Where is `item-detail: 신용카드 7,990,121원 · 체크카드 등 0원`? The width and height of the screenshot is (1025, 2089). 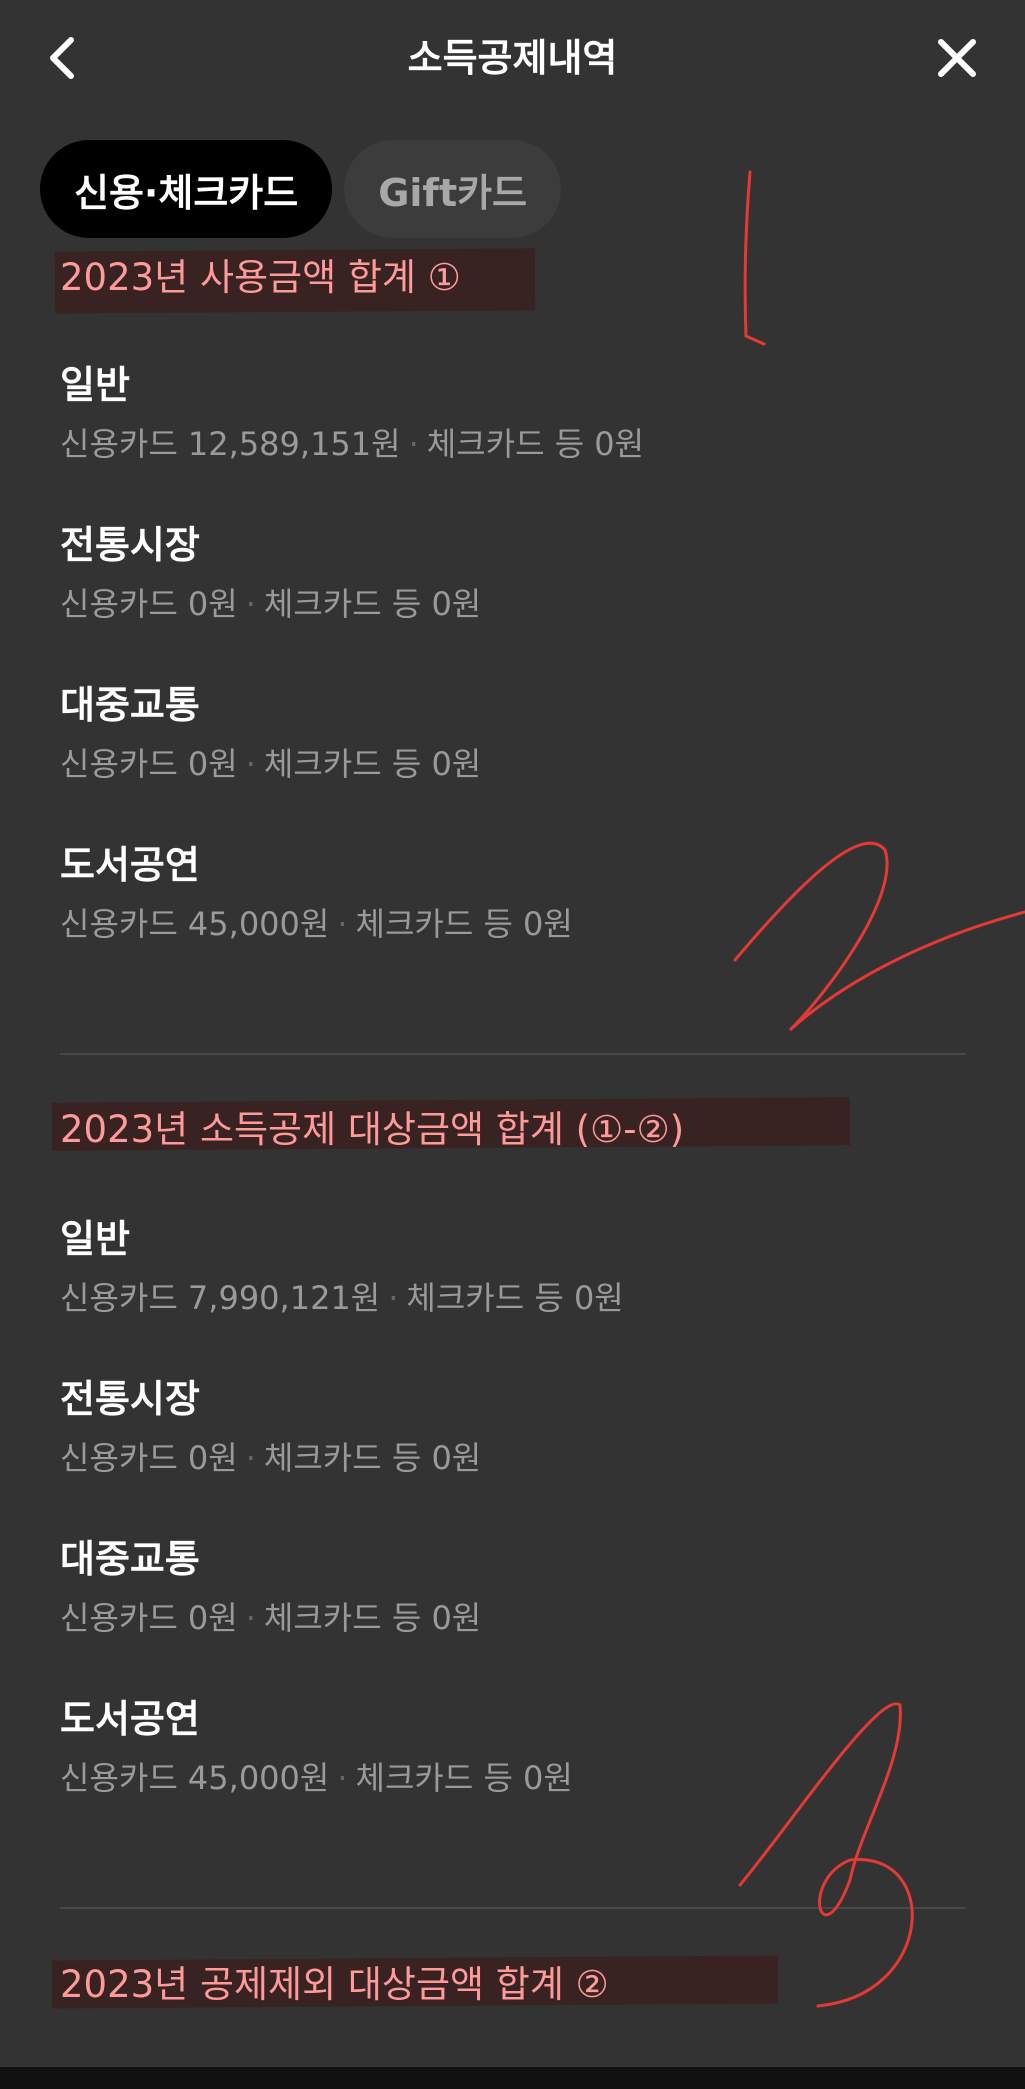
item-detail: 신용카드 7,990,121원 · 체크카드 등 0원 is located at coordinates (342, 1298).